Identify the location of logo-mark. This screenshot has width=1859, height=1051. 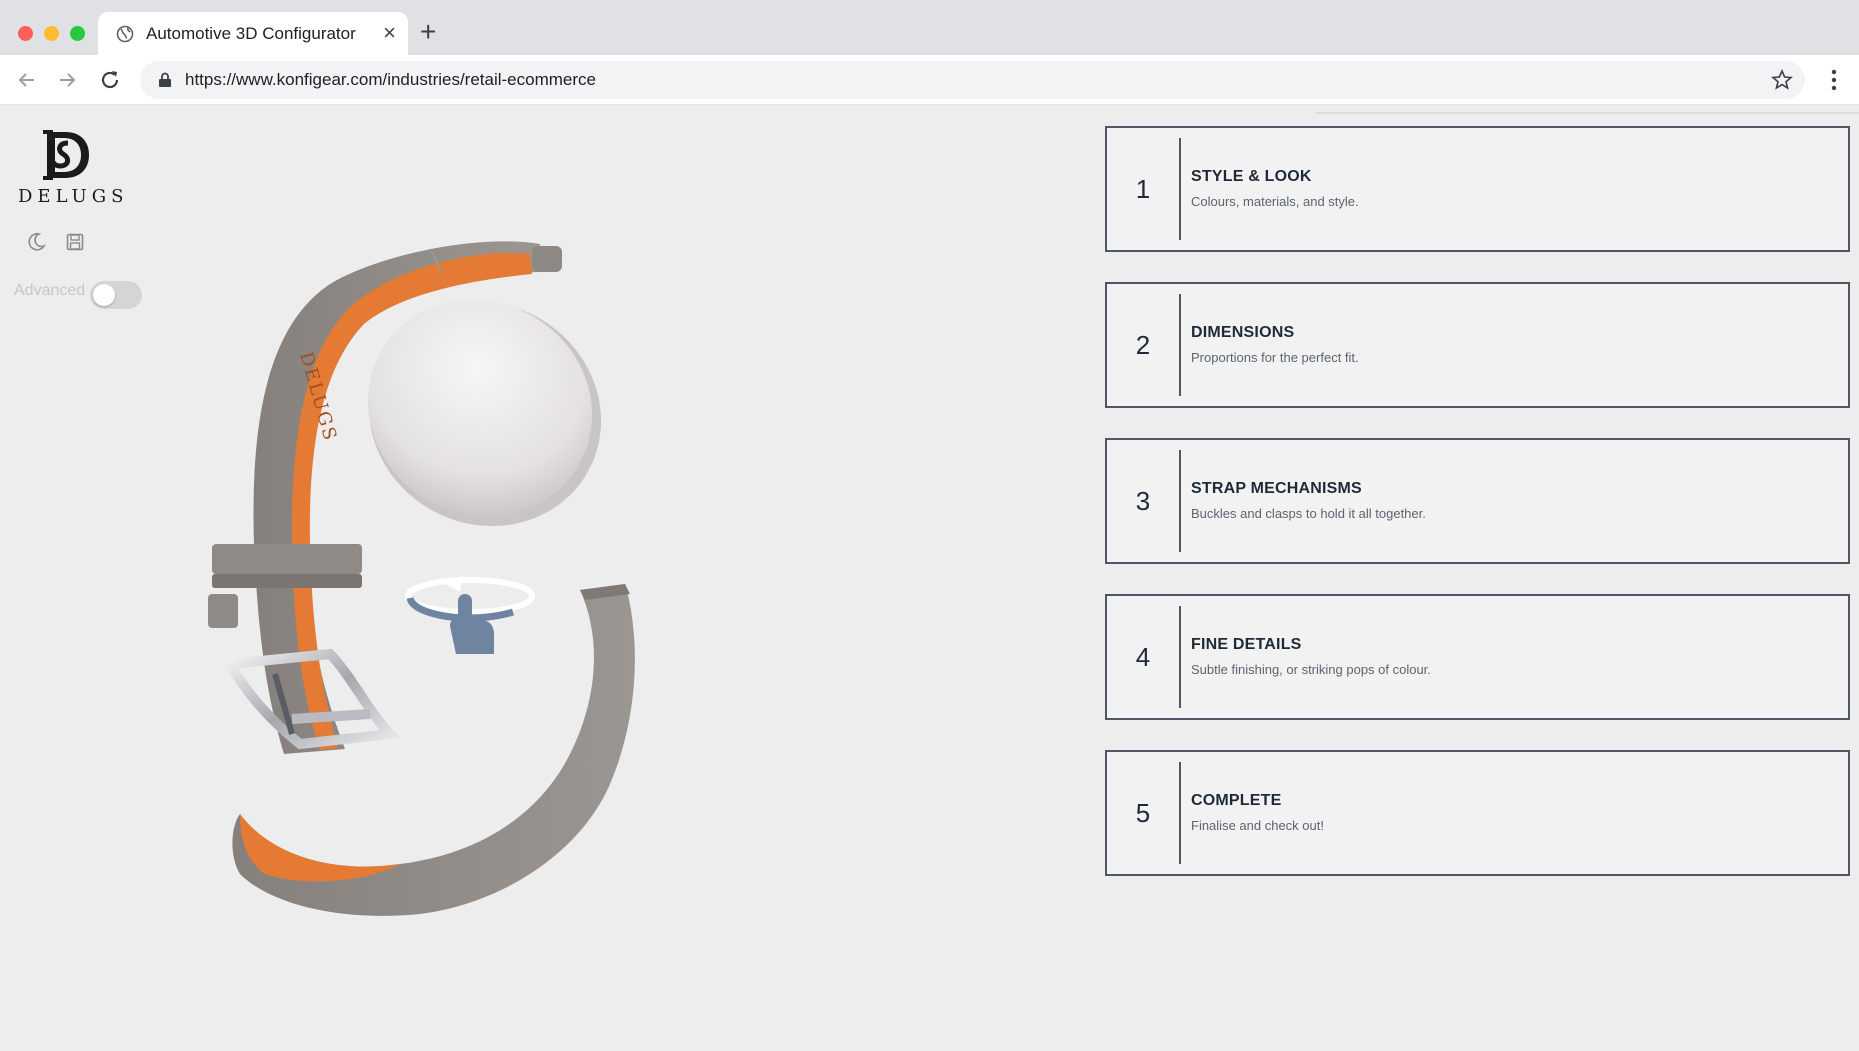
(66, 155).